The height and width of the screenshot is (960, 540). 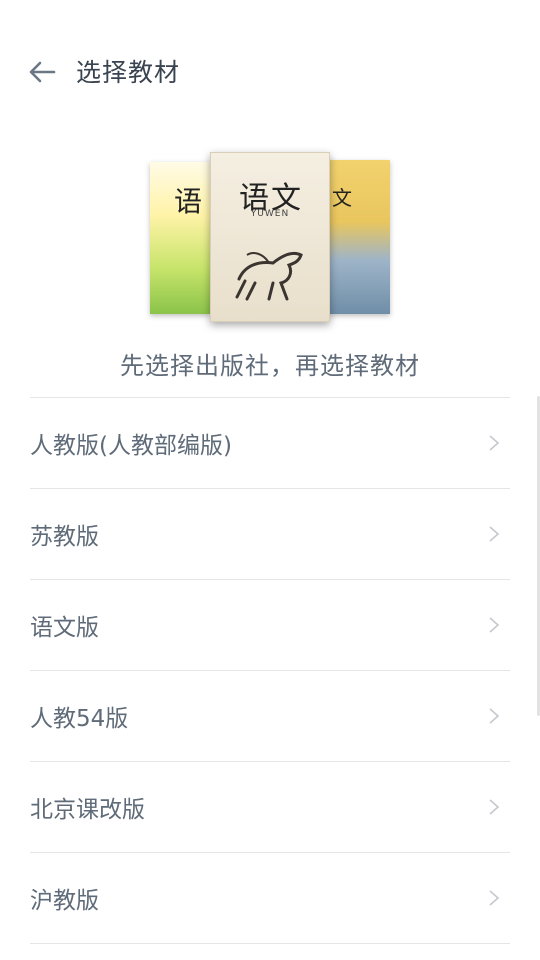 I want to click on publisher-item: 人教版(人教部编版), so click(x=270, y=443).